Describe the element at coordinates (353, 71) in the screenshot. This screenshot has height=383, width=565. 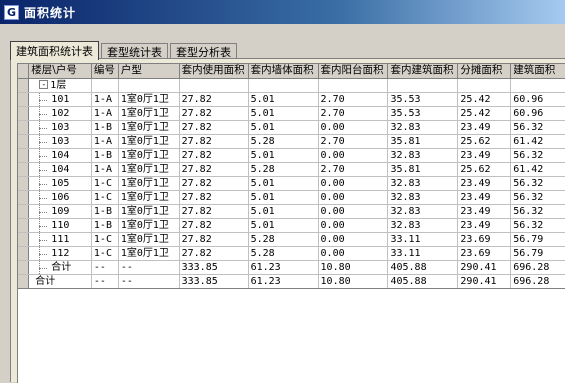
I see `column-header: 套内阳台面积` at that location.